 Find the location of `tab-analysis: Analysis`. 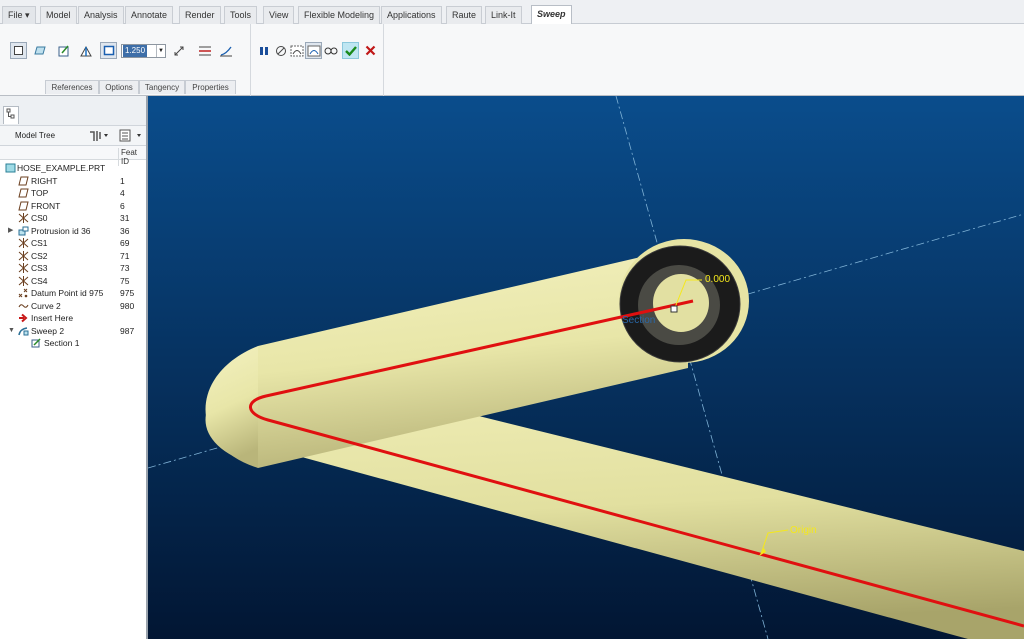

tab-analysis: Analysis is located at coordinates (101, 15).